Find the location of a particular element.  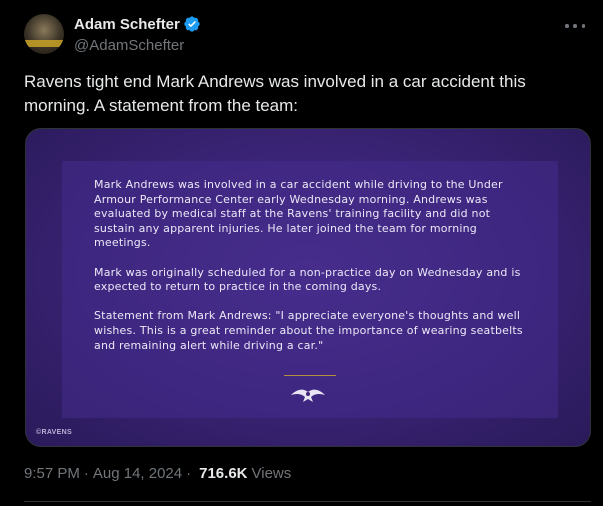

author-handle: @AdamSchefter is located at coordinates (129, 45).